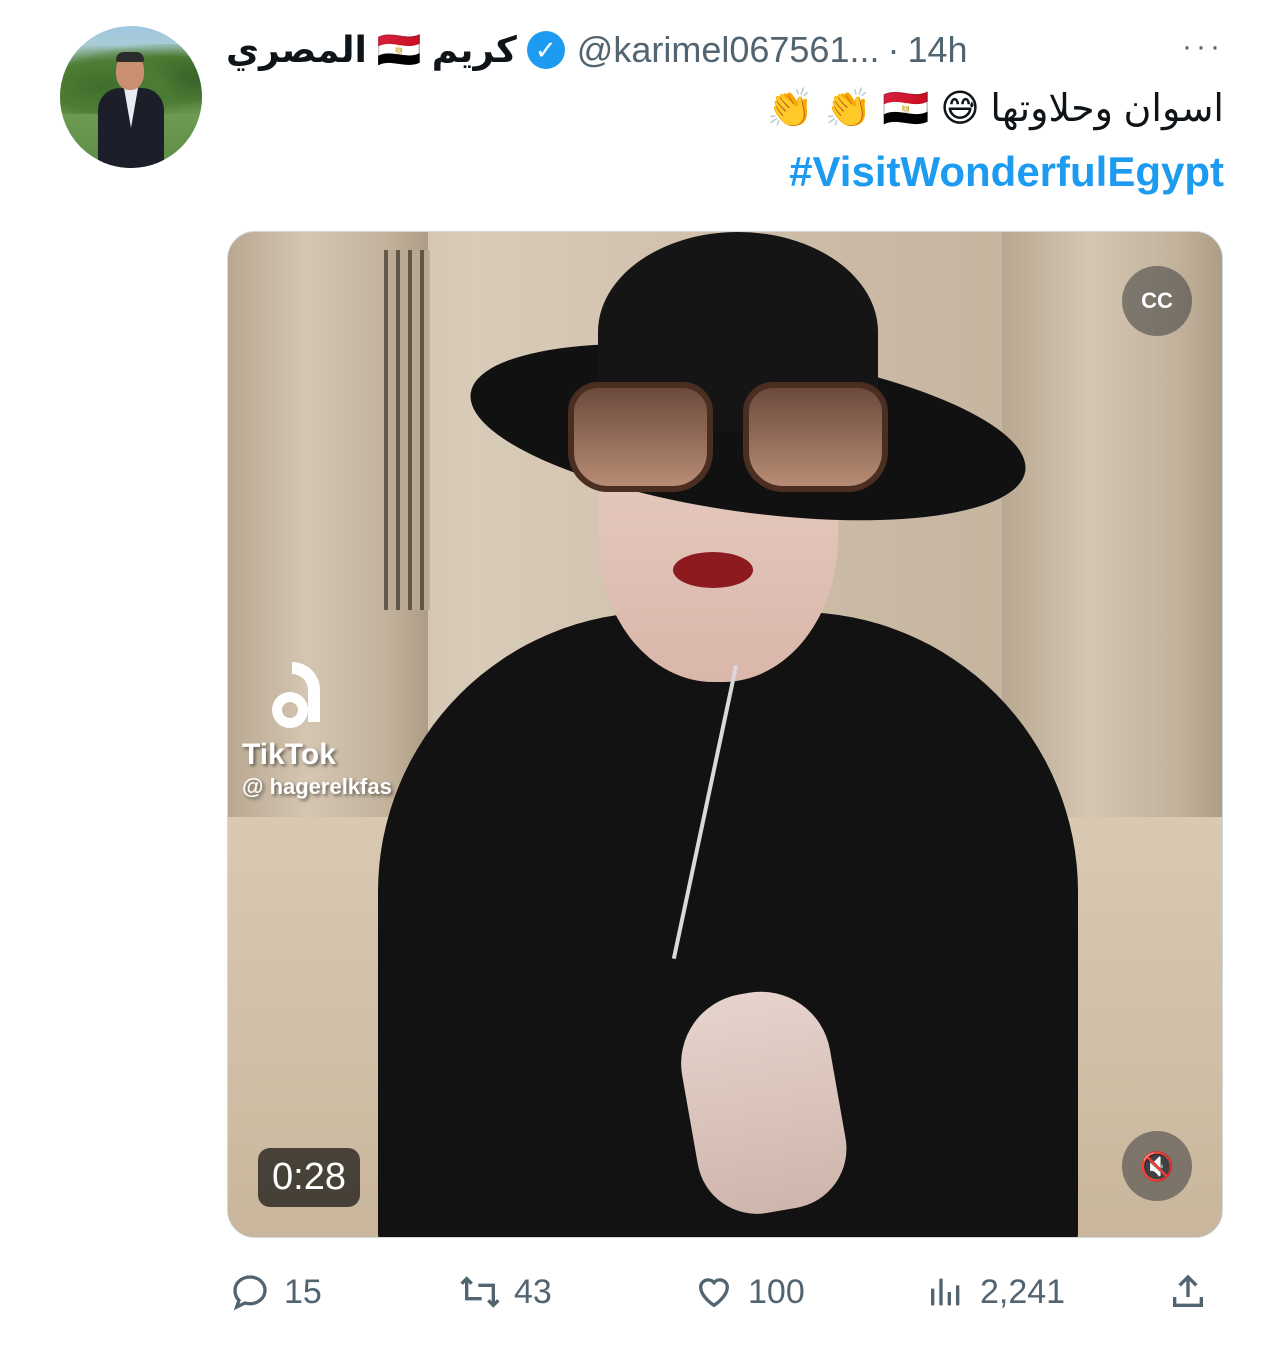 This screenshot has height=1345, width=1284. Describe the element at coordinates (545, 50) in the screenshot. I see `verified-badge-icon: ✓` at that location.